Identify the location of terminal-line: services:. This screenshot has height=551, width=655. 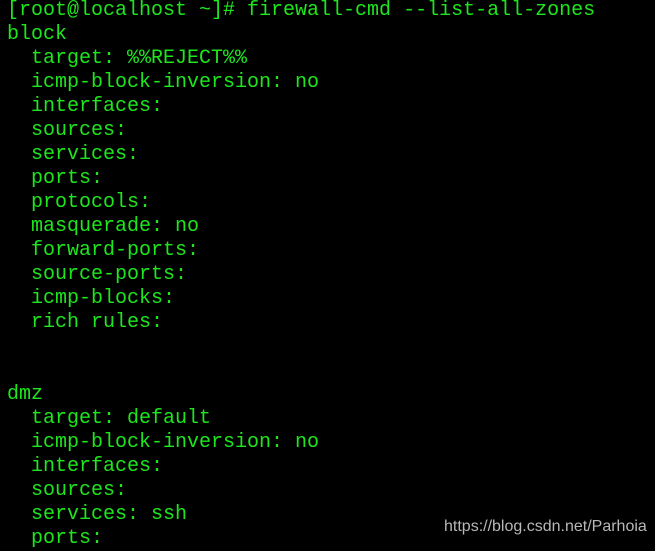
(73, 154).